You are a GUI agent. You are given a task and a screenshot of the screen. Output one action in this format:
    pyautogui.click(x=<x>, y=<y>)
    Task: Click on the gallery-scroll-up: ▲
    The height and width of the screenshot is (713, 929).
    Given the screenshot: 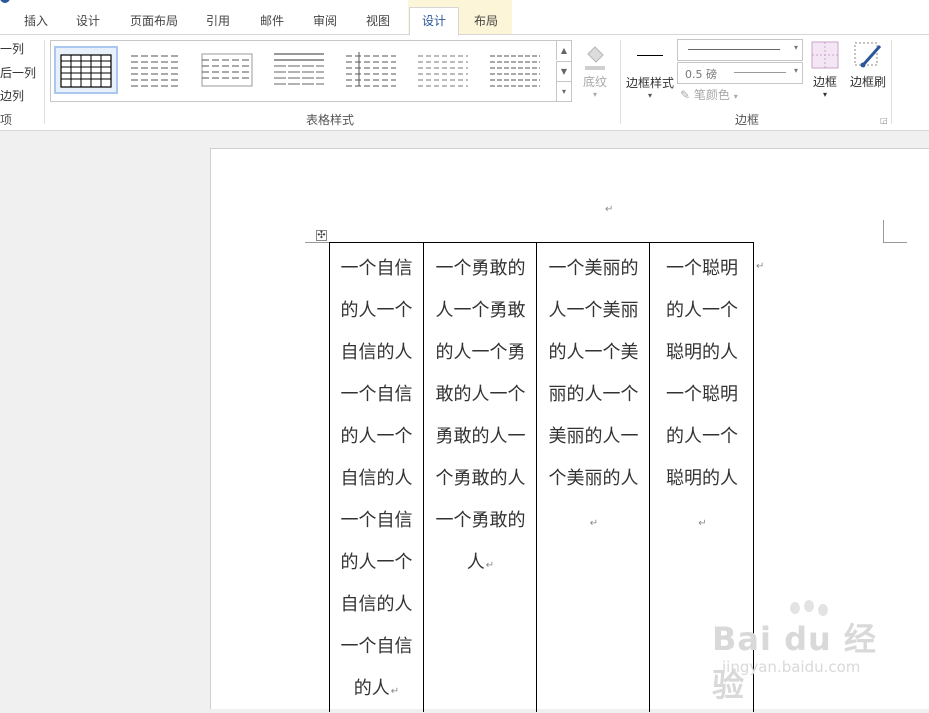 What is the action you would take?
    pyautogui.click(x=563, y=50)
    